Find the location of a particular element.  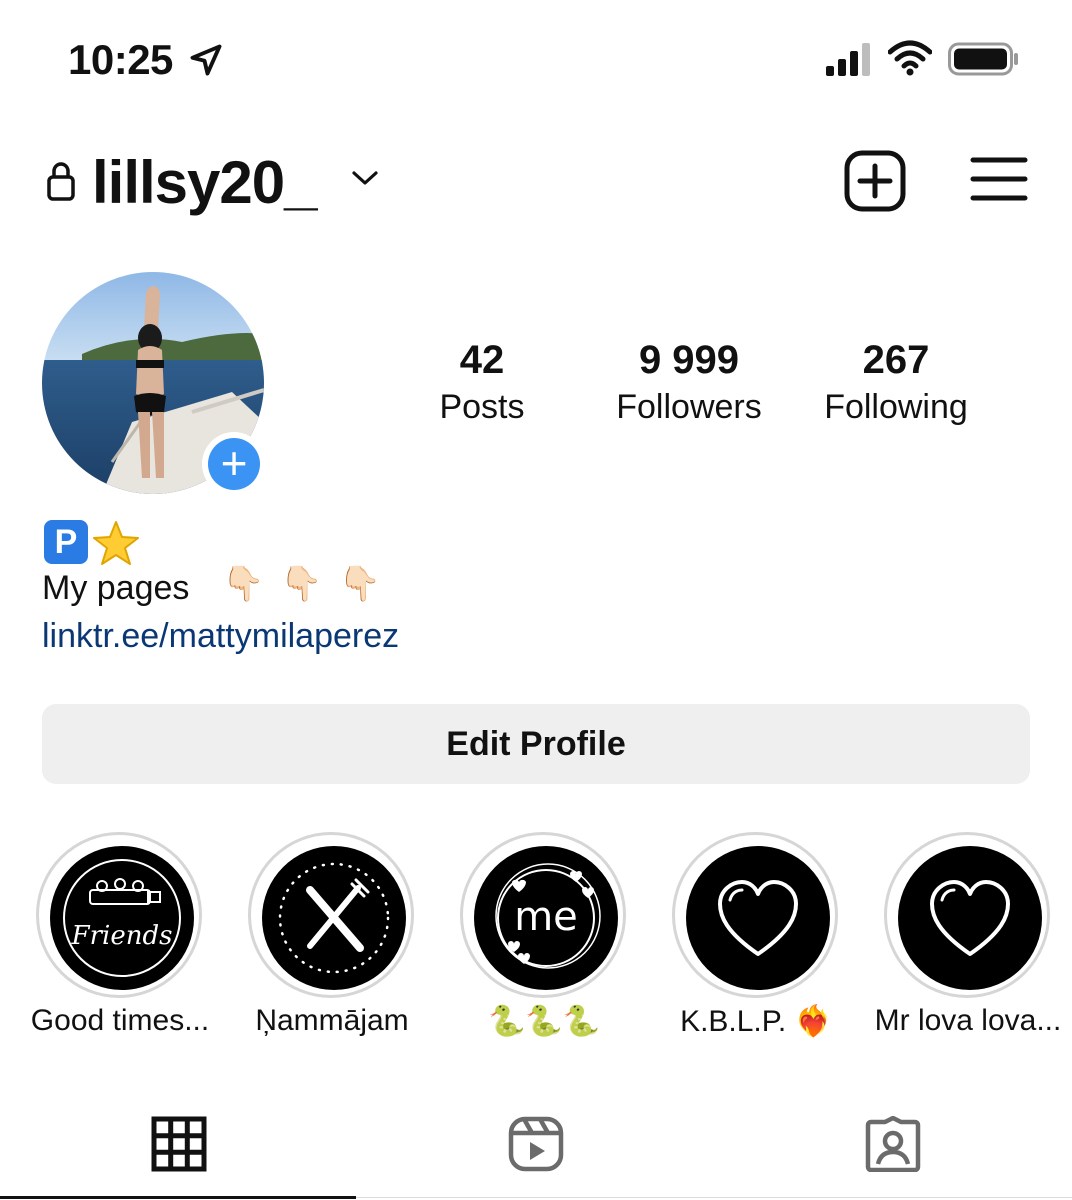

add-story-button: + is located at coordinates (234, 464).